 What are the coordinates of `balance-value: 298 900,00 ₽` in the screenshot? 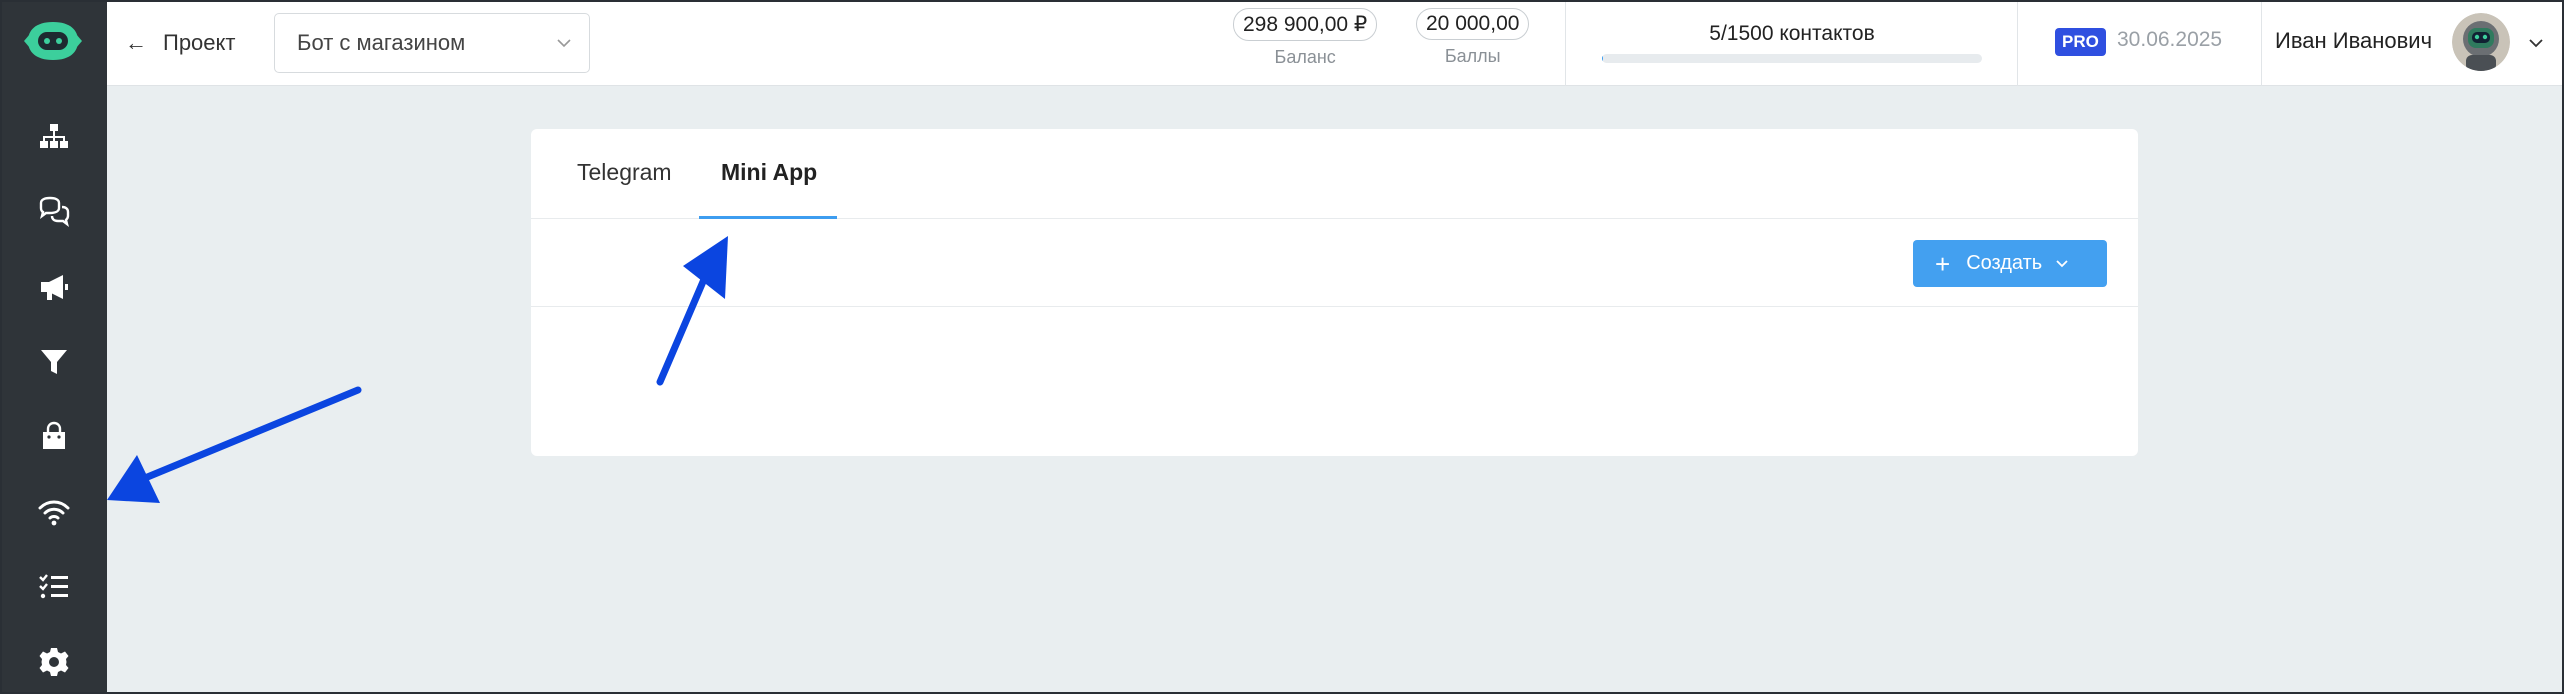 It's located at (1305, 24).